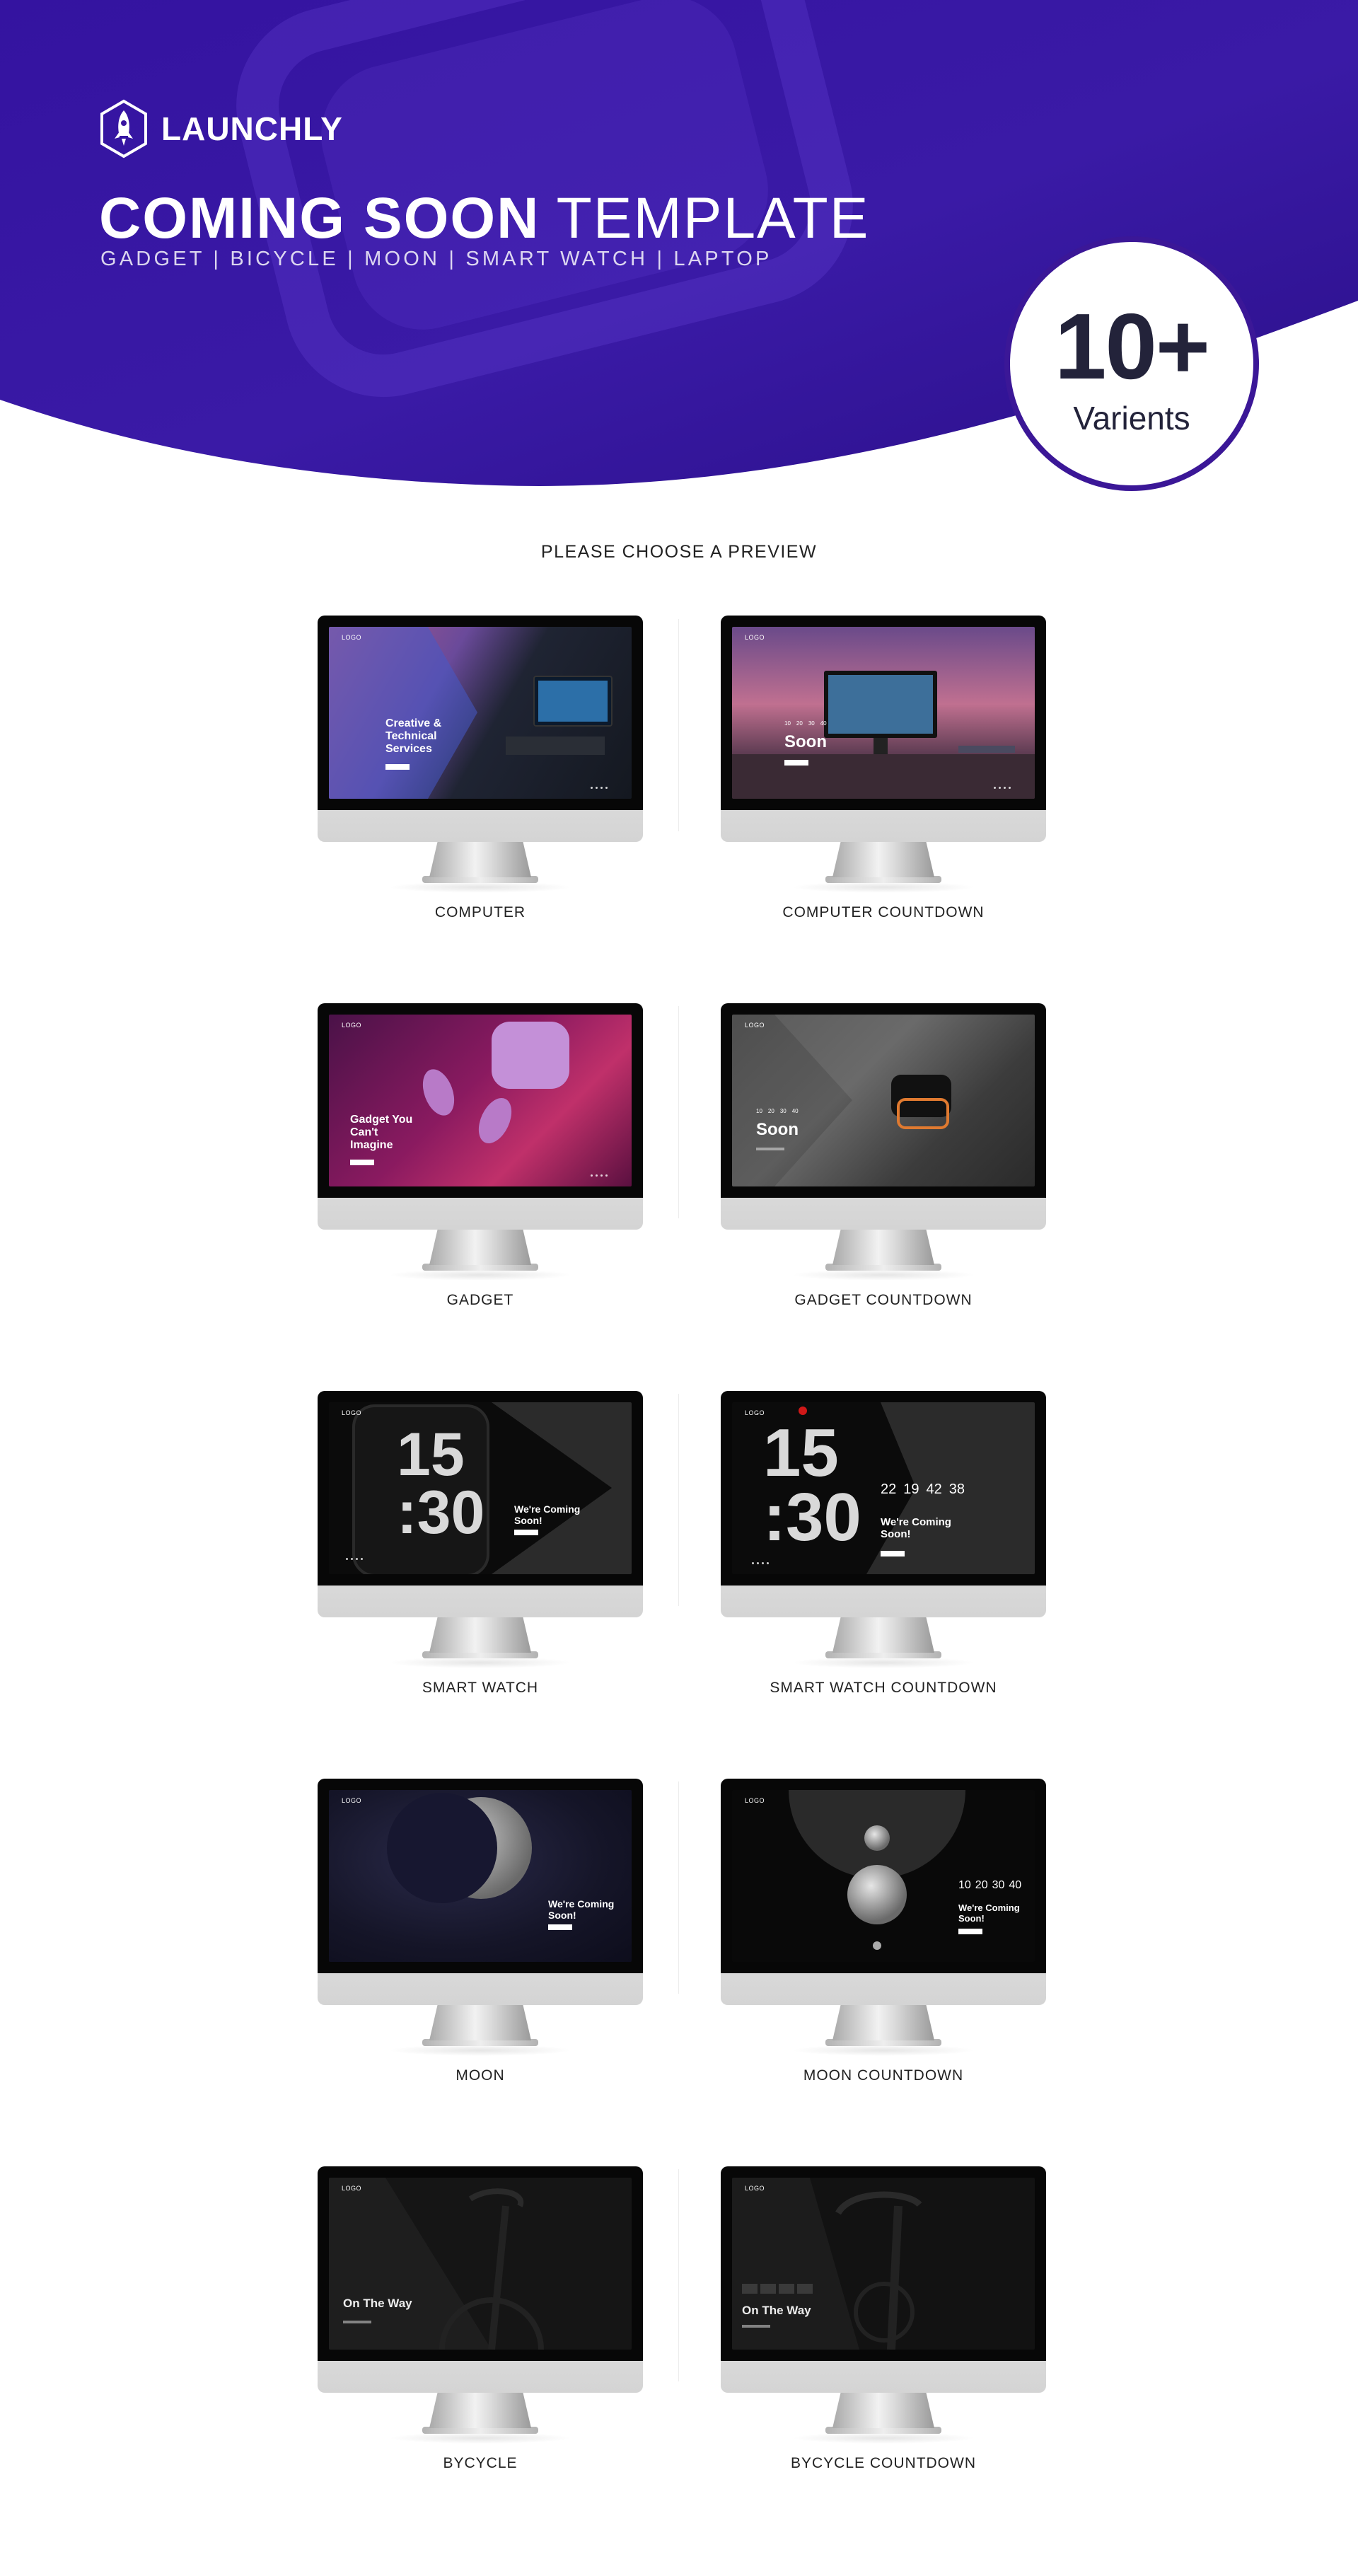  What do you see at coordinates (998, 1885) in the screenshot?
I see `countdown-minutes: 30` at bounding box center [998, 1885].